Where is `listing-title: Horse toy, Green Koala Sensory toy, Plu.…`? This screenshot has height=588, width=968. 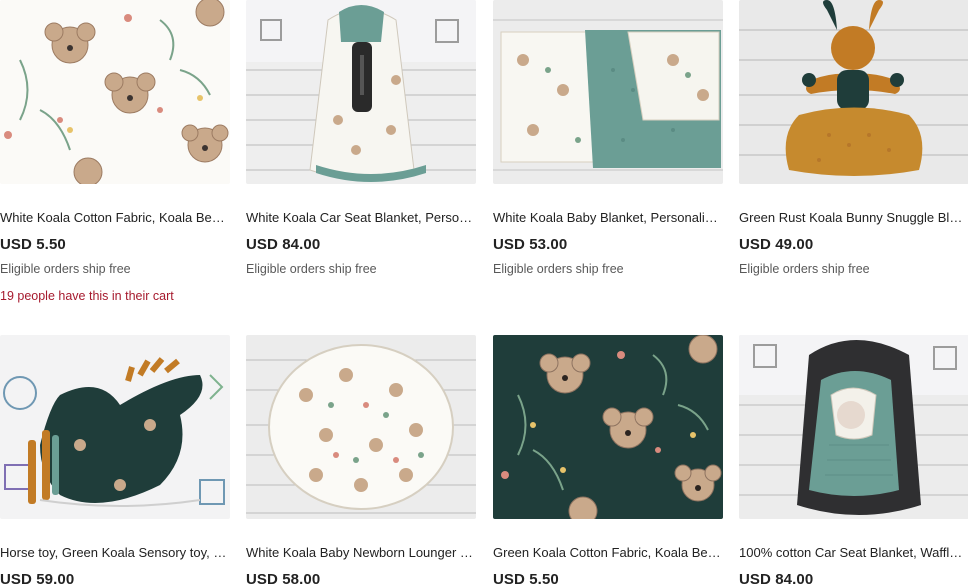 listing-title: Horse toy, Green Koala Sensory toy, Plu.… is located at coordinates (115, 553).